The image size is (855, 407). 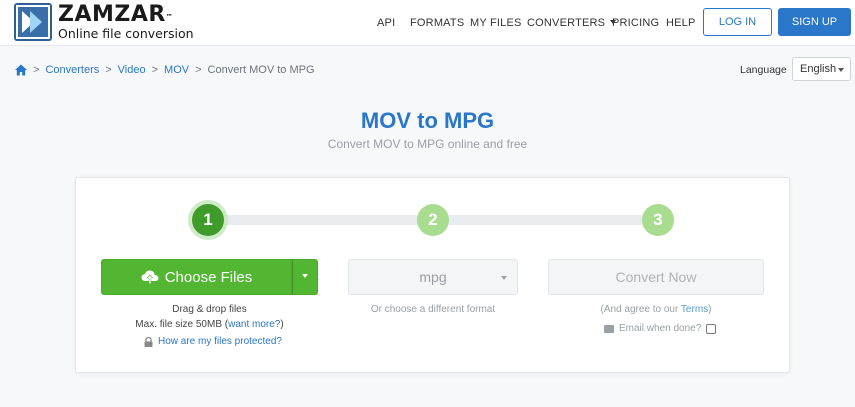 I want to click on logo-tagline: Online file conversion, so click(x=126, y=33).